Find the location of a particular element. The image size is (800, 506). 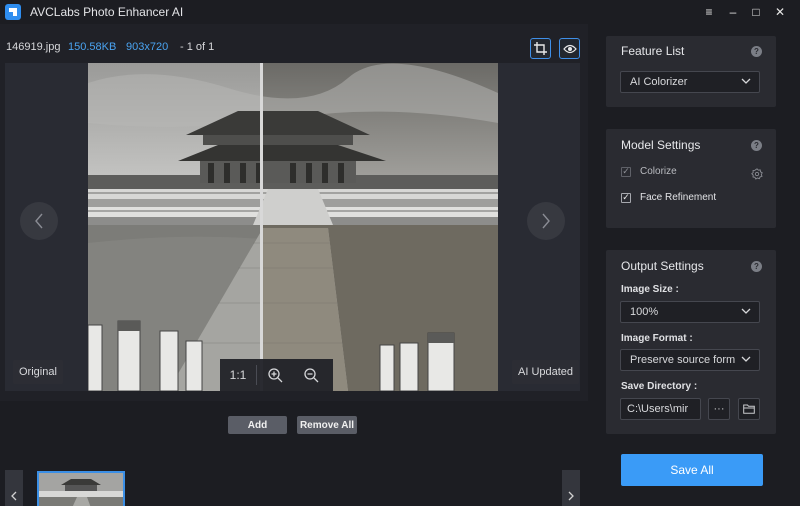

zoom-in-icon is located at coordinates (274, 374).